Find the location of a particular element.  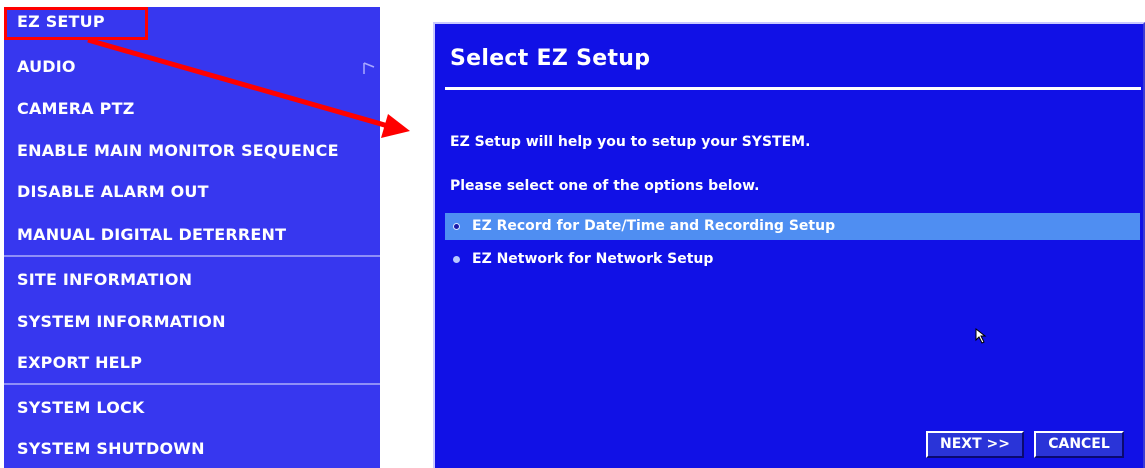

radio-unselected-icon is located at coordinates (456, 259).